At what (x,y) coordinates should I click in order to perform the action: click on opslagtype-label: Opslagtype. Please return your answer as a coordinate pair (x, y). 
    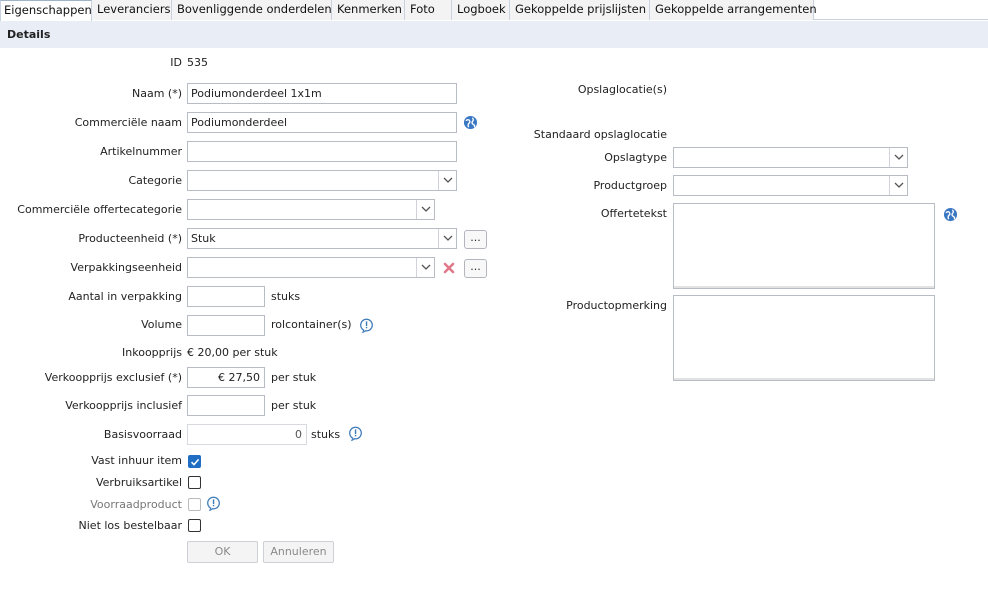
    Looking at the image, I should click on (635, 157).